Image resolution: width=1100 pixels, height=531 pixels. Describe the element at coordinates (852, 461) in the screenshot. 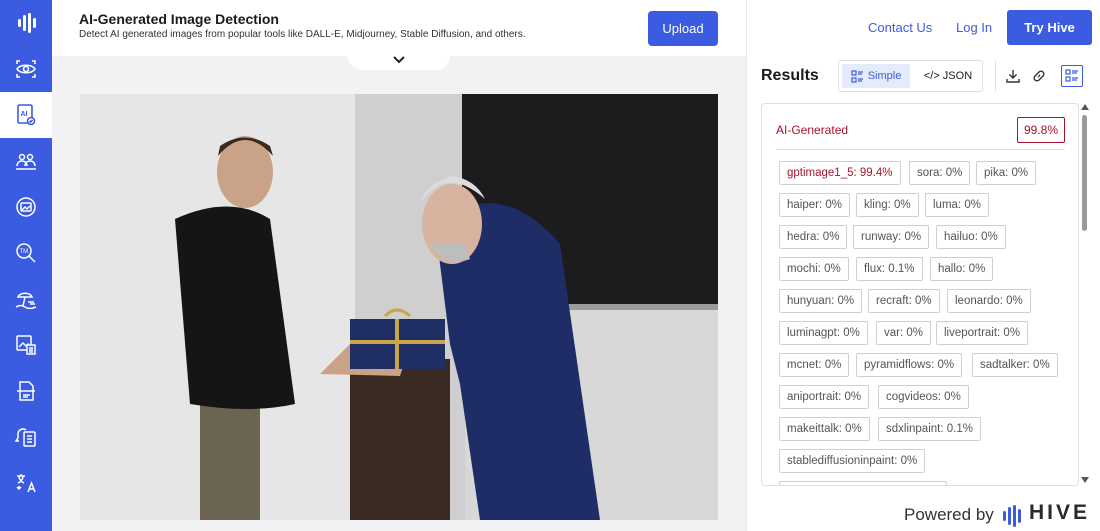

I see `model-tag: stablediffusioninpaint: 0%` at that location.